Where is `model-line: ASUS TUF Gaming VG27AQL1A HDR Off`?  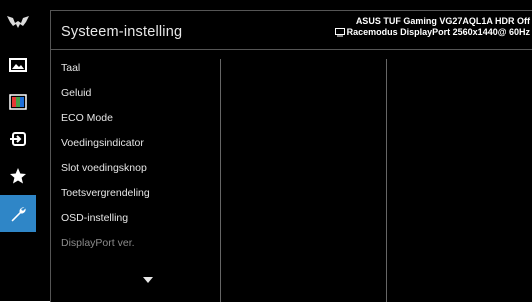
model-line: ASUS TUF Gaming VG27AQL1A HDR Off is located at coordinates (442, 21).